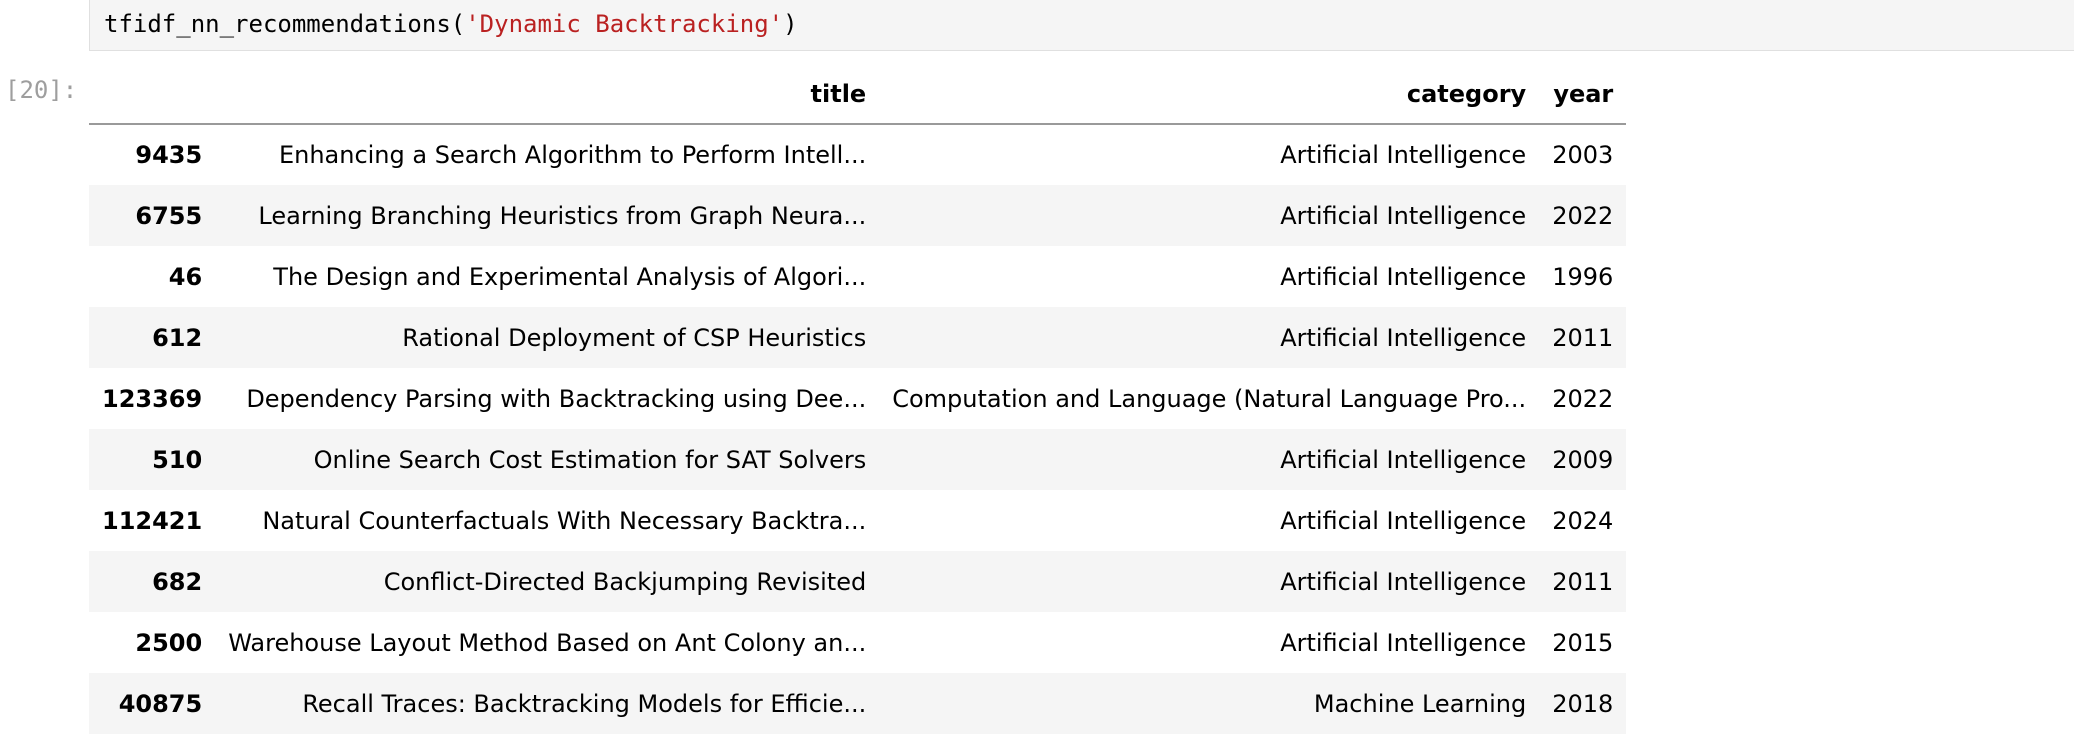 Image resolution: width=2074 pixels, height=747 pixels. I want to click on row-index: 9435, so click(169, 155).